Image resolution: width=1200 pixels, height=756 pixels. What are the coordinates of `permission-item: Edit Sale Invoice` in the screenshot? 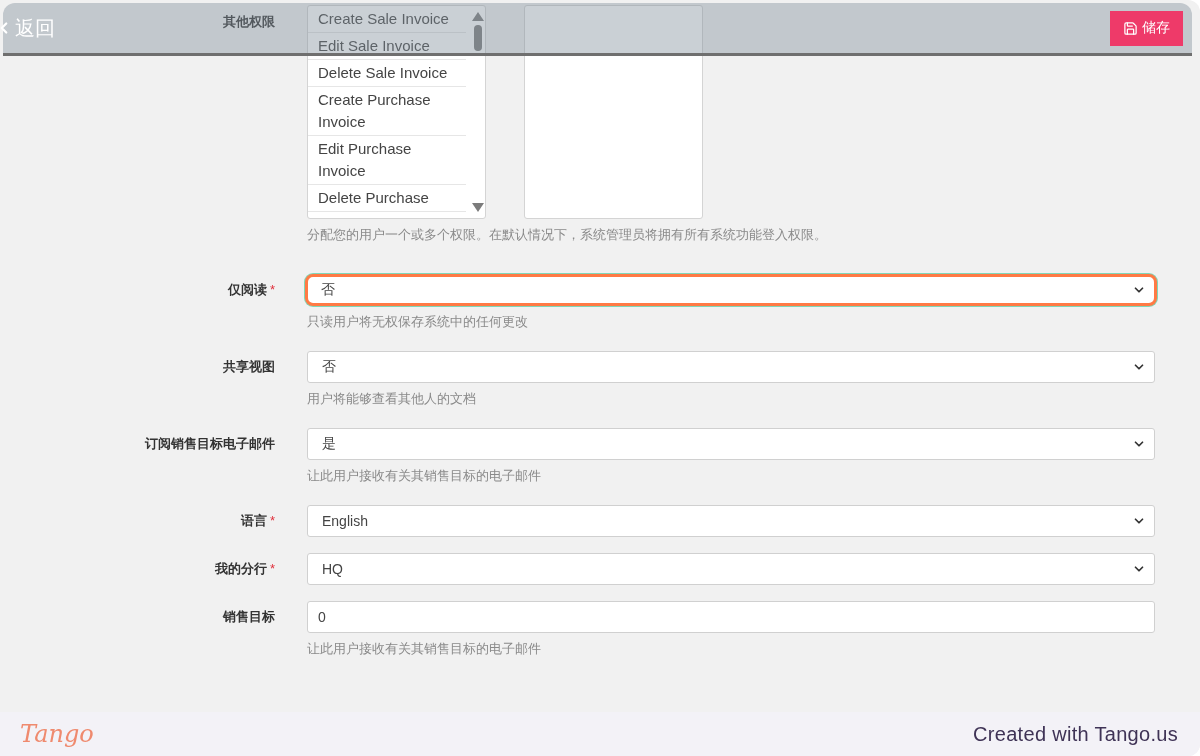 It's located at (387, 46).